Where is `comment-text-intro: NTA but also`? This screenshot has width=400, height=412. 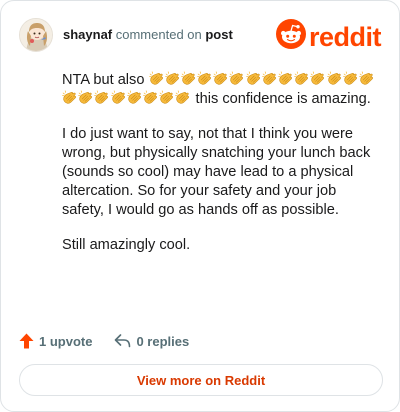 comment-text-intro: NTA but also is located at coordinates (105, 80).